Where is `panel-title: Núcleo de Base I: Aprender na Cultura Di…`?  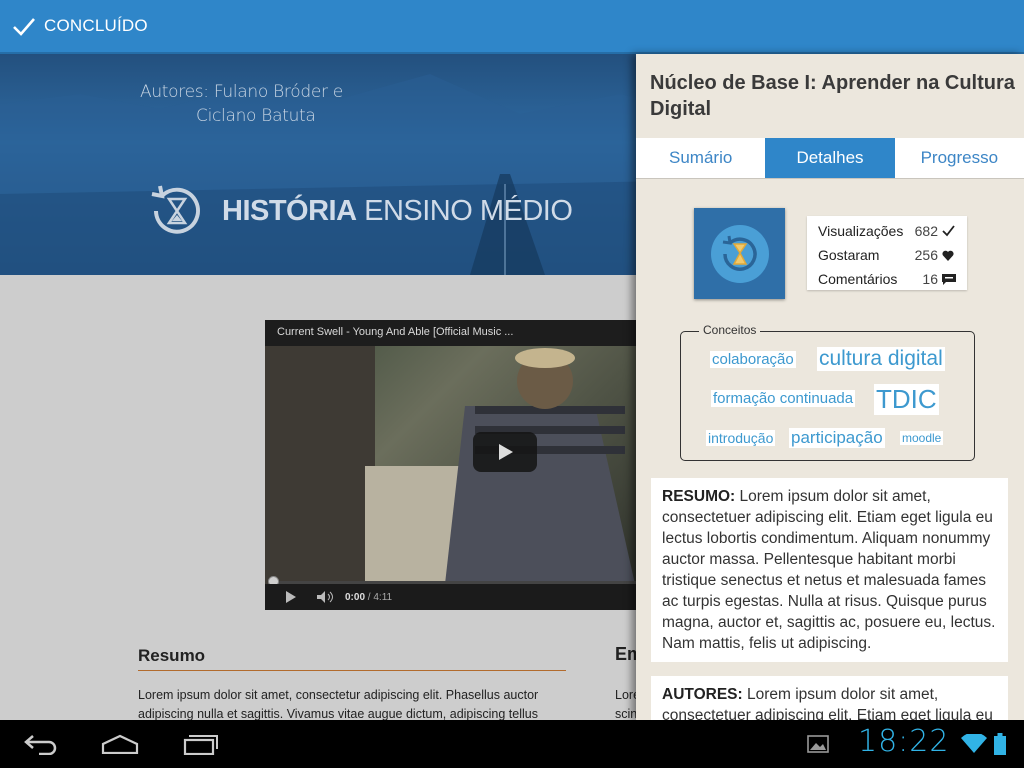 panel-title: Núcleo de Base I: Aprender na Cultura Di… is located at coordinates (832, 96).